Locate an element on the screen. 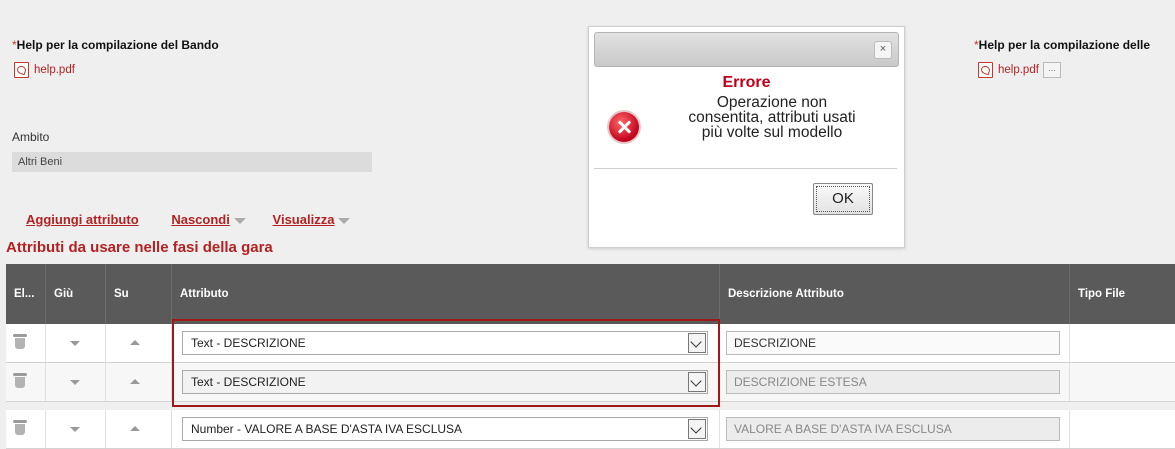 The width and height of the screenshot is (1175, 449). message-line: più volte sul modello is located at coordinates (772, 132).